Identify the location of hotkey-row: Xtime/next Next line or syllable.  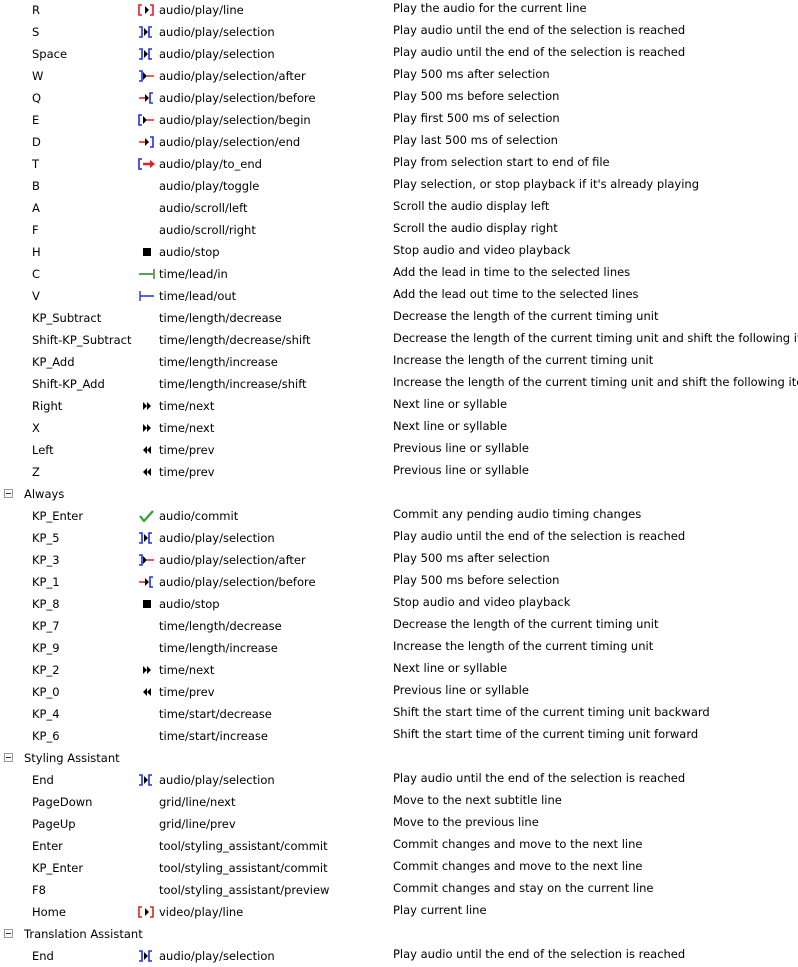
(399, 428).